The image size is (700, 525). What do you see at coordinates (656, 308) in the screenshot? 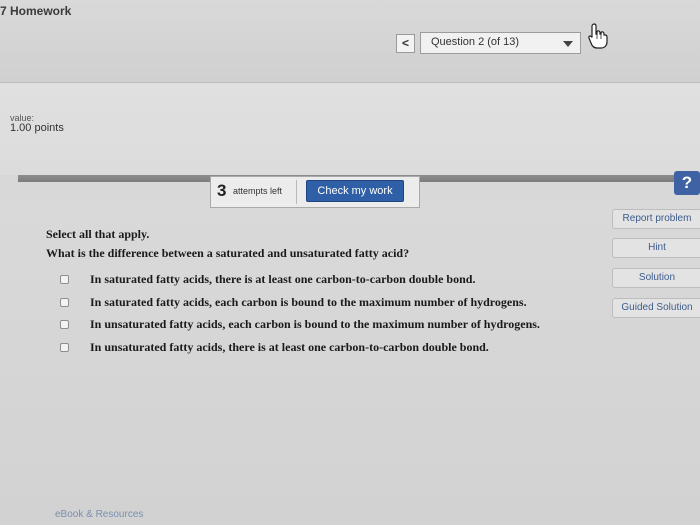
I see `guided-solution-button: Guided Solution` at bounding box center [656, 308].